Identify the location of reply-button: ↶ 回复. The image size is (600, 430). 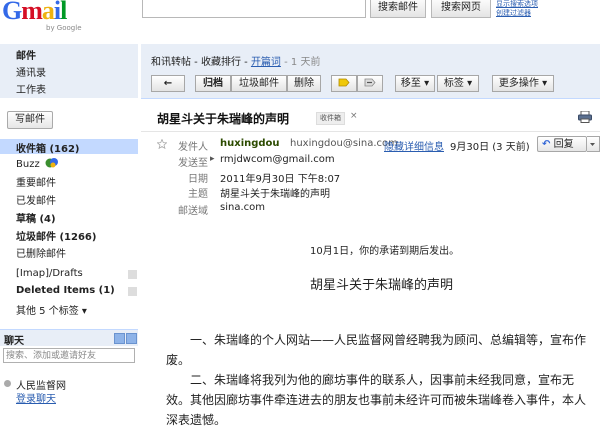
(562, 144).